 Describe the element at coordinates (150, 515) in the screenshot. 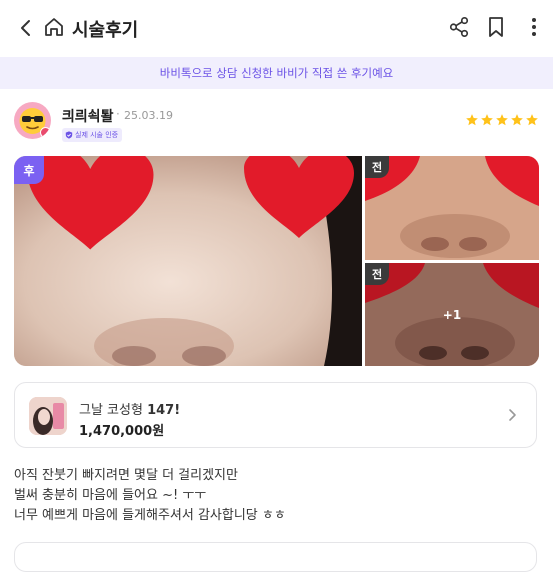

I see `review-line: 너무 예쁘게 마음에 들게해주셔서 감사합니당 ㅎㅎ` at that location.